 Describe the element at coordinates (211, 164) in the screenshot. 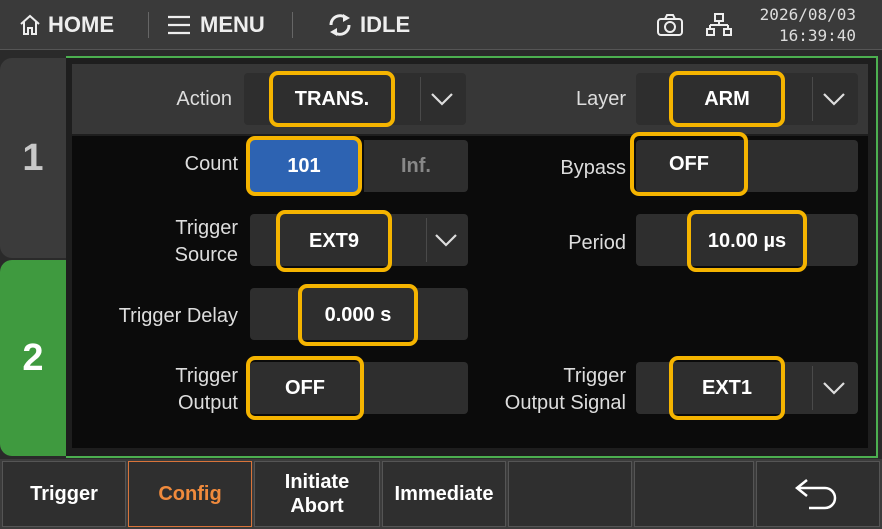

I see `count-label: Count` at that location.